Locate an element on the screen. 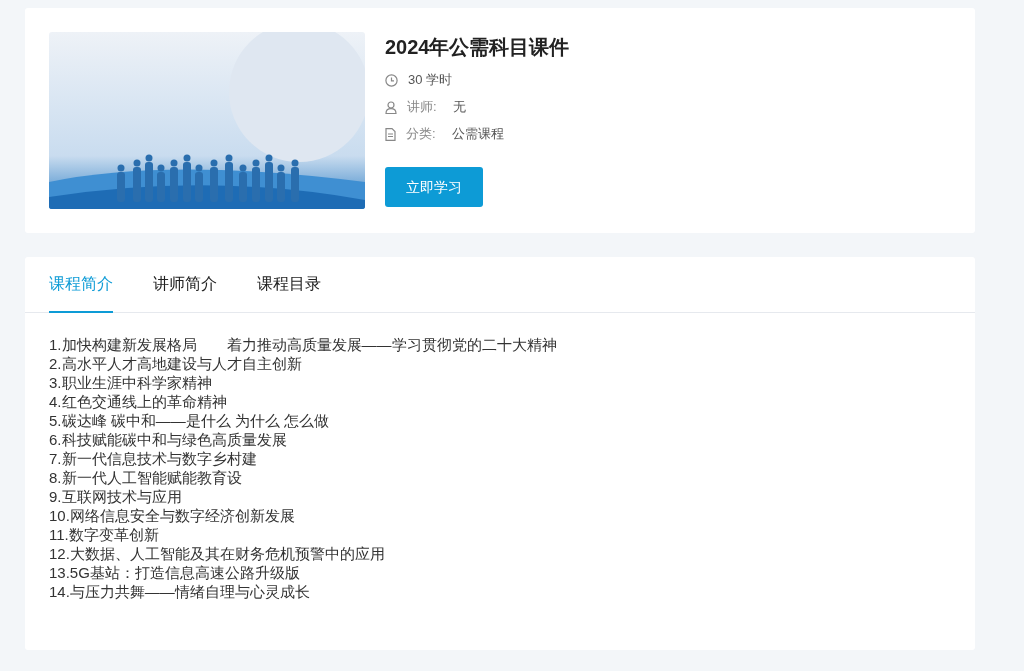 This screenshot has width=1024, height=671. meta-label: 讲师: is located at coordinates (422, 107).